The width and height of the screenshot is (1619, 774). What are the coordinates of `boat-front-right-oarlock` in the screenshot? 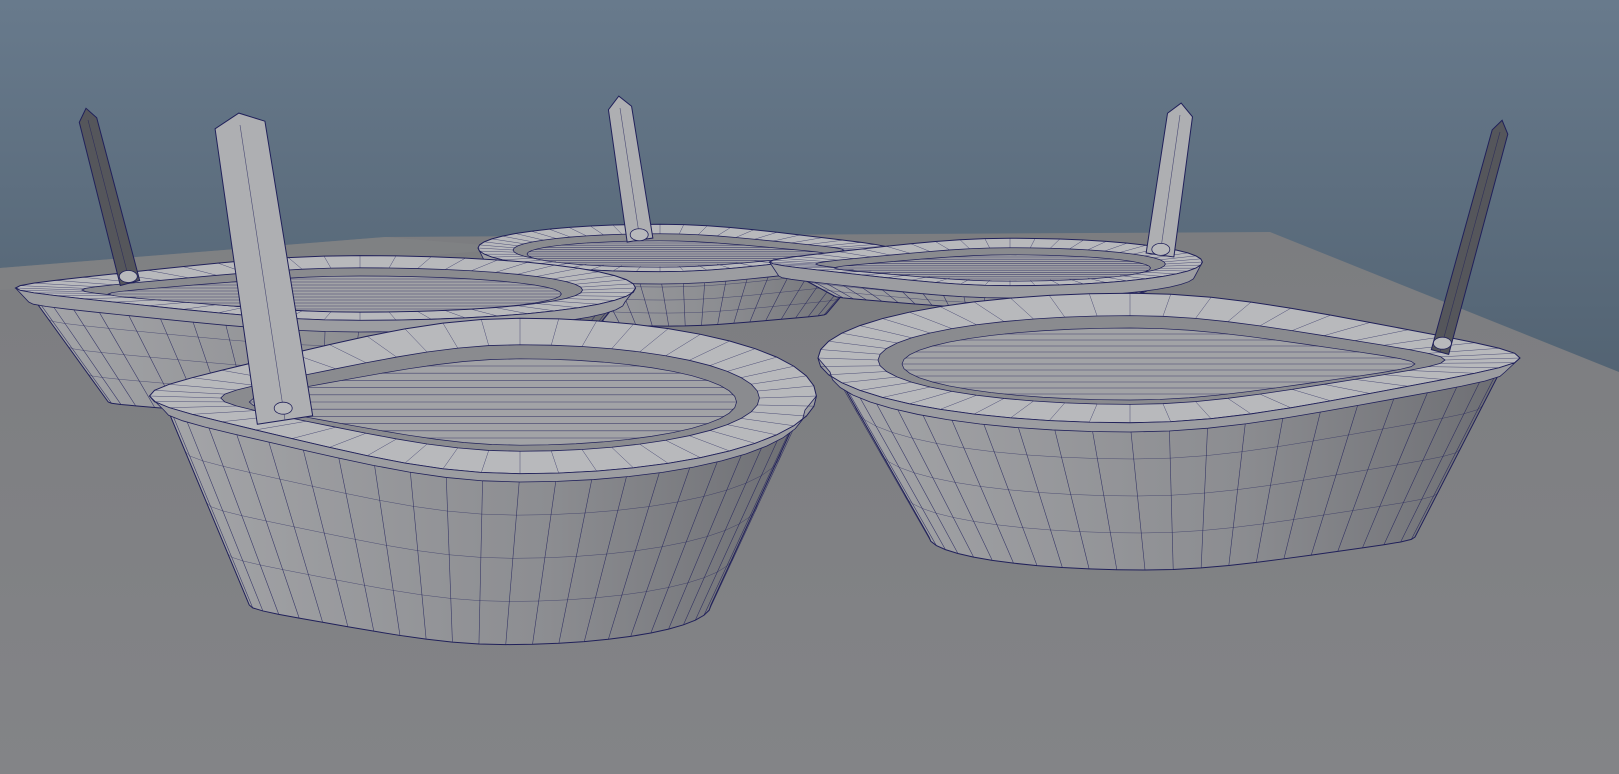 It's located at (1442, 343).